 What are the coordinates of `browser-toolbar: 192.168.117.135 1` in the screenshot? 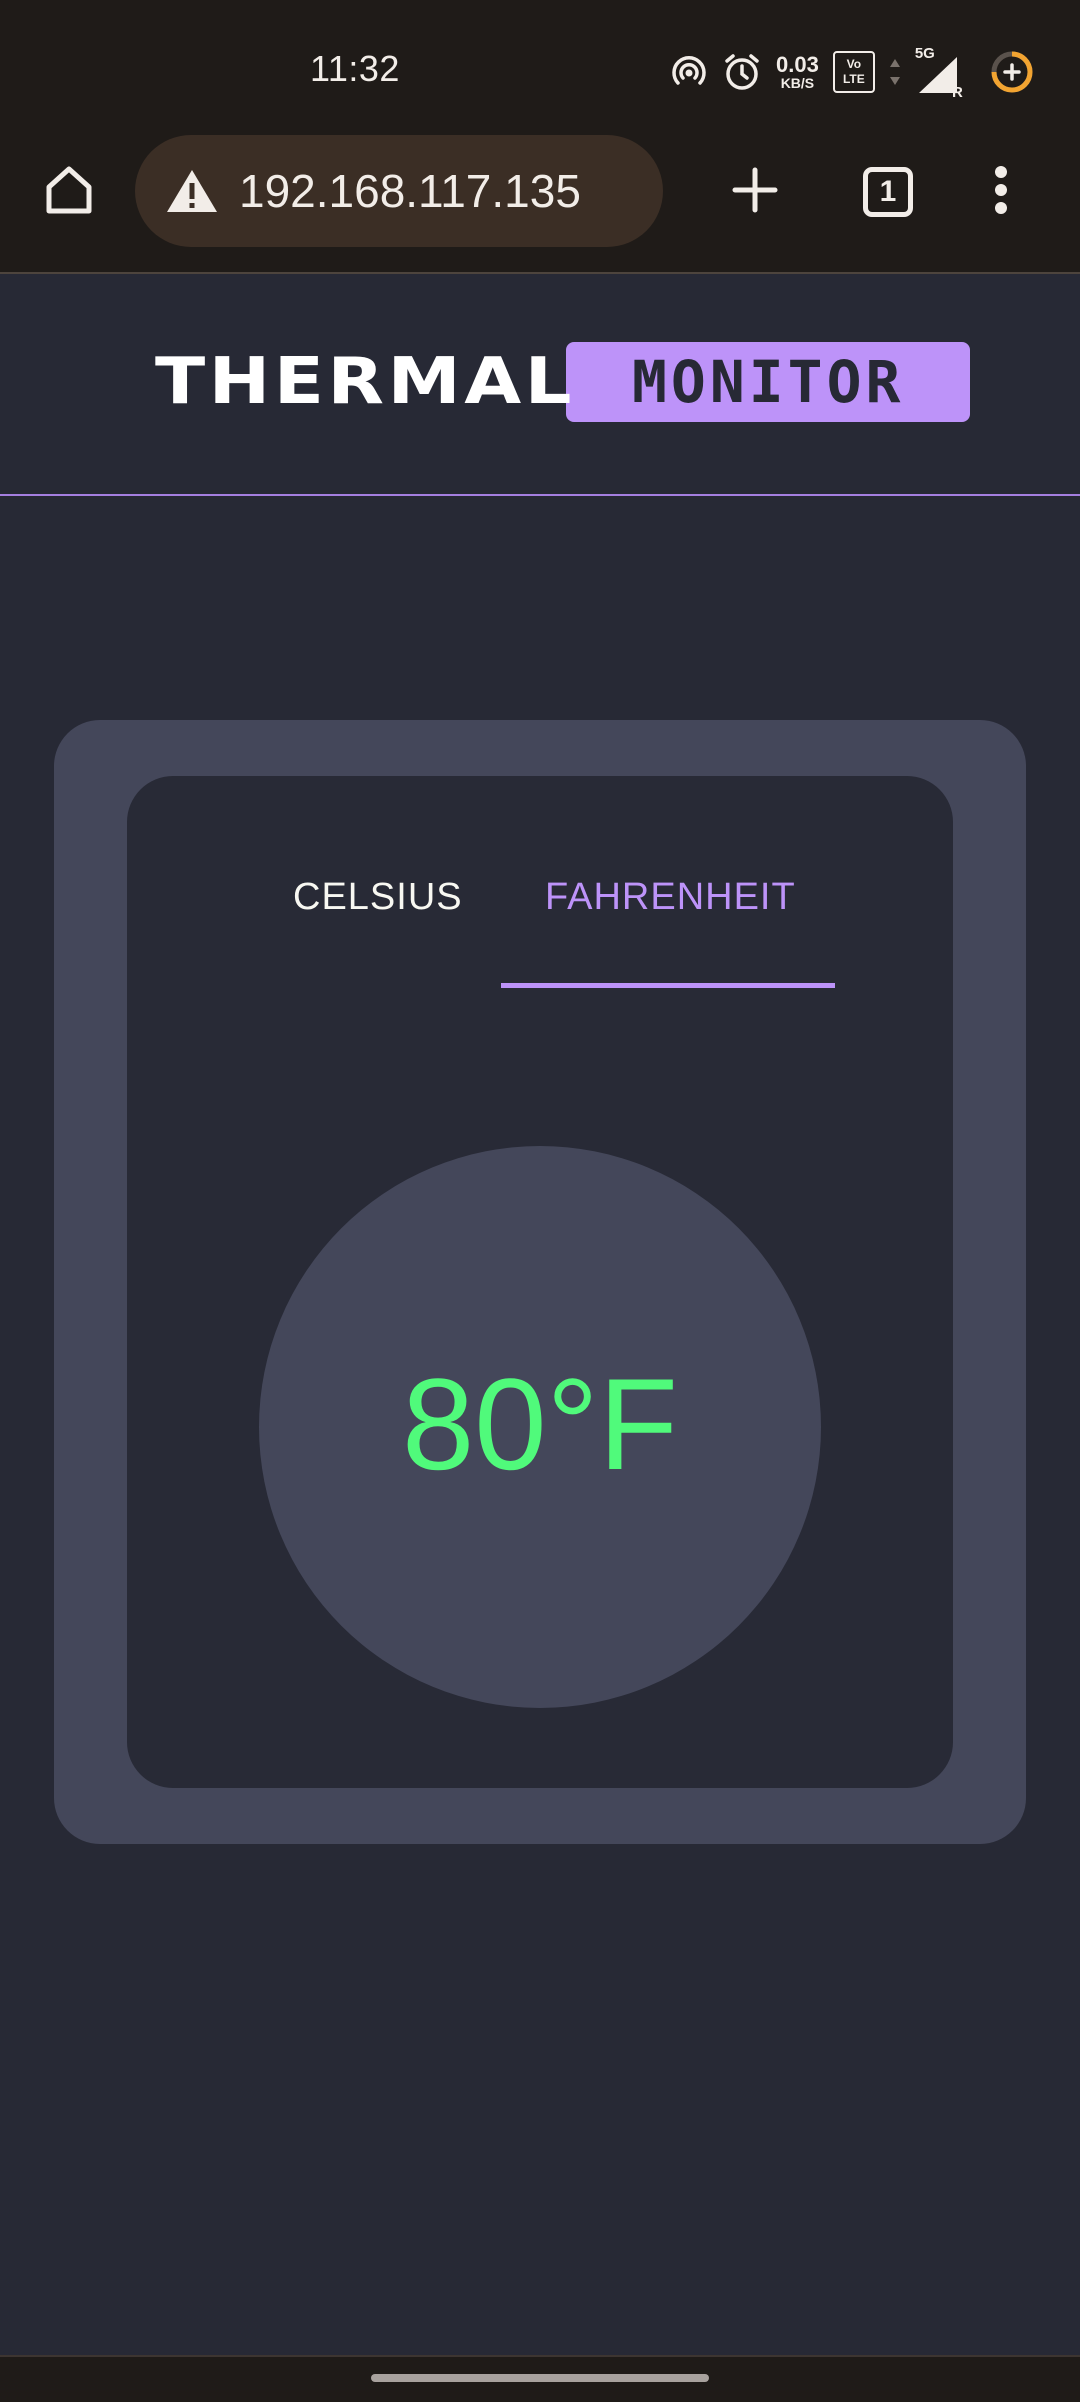 It's located at (540, 204).